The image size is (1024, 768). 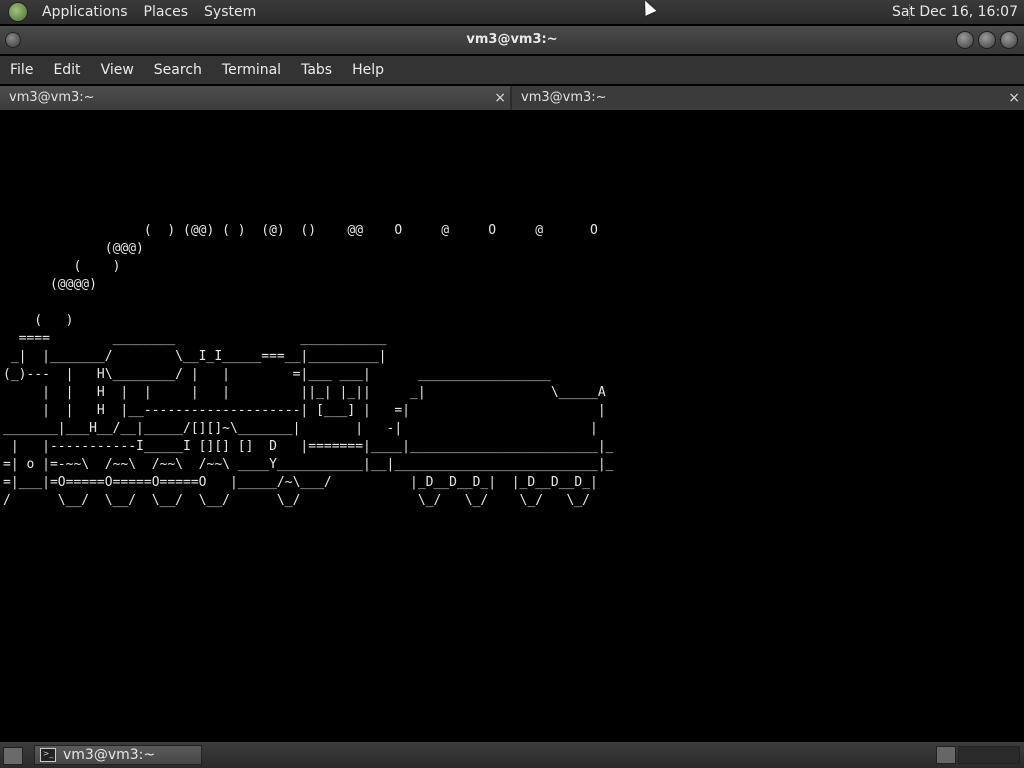 I want to click on menu-tabs: Tabs, so click(x=316, y=70).